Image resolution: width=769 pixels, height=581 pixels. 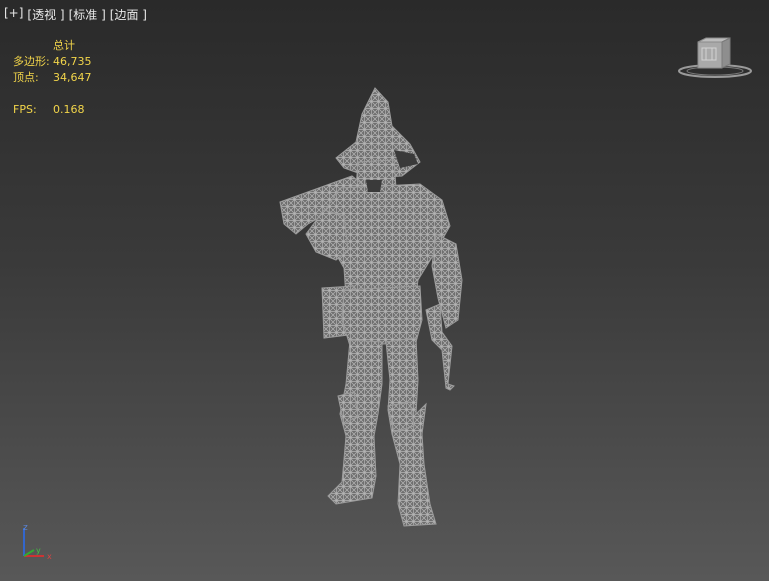 I want to click on stats-fps-row: FPS: 0.168, so click(x=63, y=110).